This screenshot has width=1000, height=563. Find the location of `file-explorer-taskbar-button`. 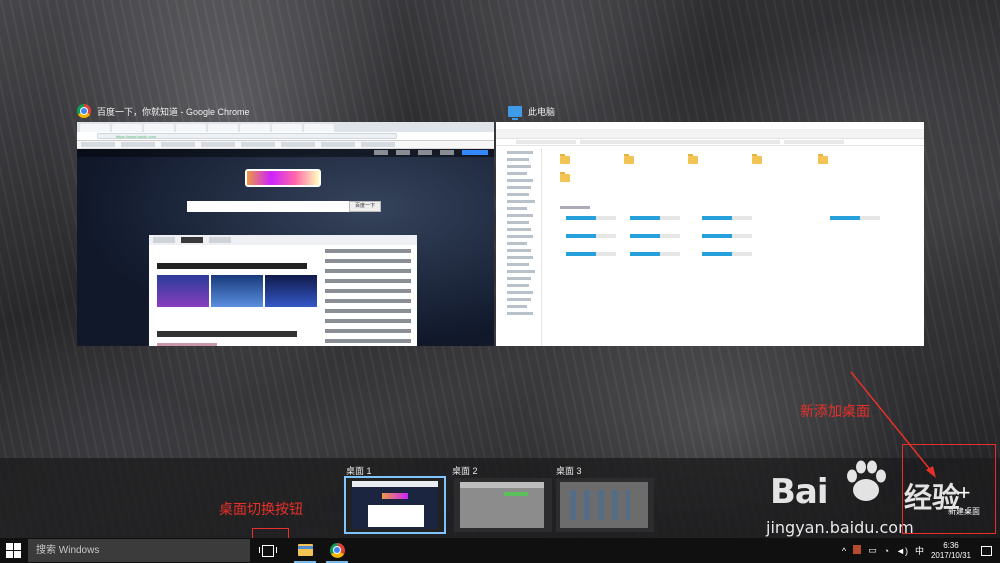

file-explorer-taskbar-button is located at coordinates (305, 550).